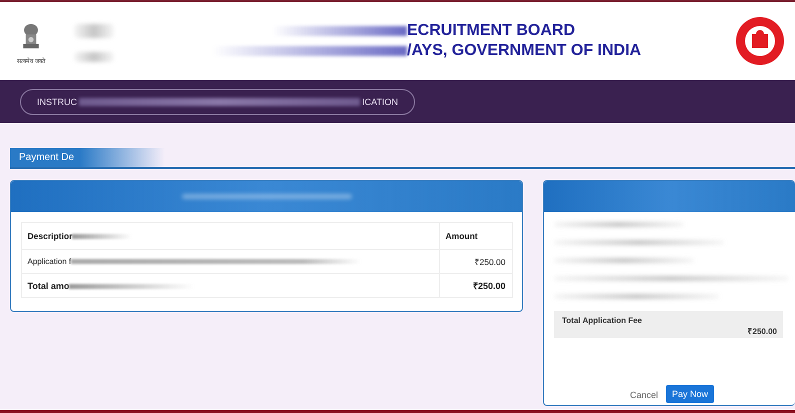 Image resolution: width=795 pixels, height=413 pixels. Describe the element at coordinates (230, 236) in the screenshot. I see `table-header: Descriptior` at that location.